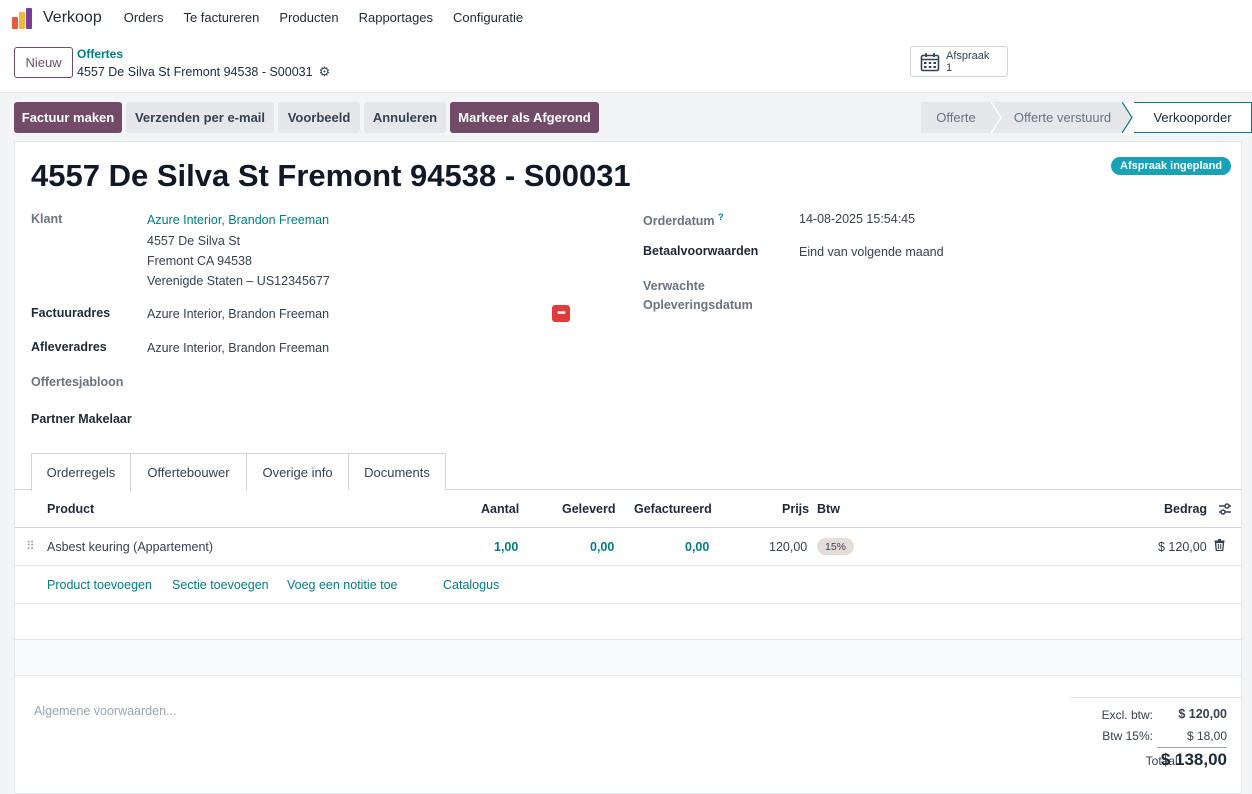  Describe the element at coordinates (200, 117) in the screenshot. I see `send-email-button: Verzenden per e-mail` at that location.